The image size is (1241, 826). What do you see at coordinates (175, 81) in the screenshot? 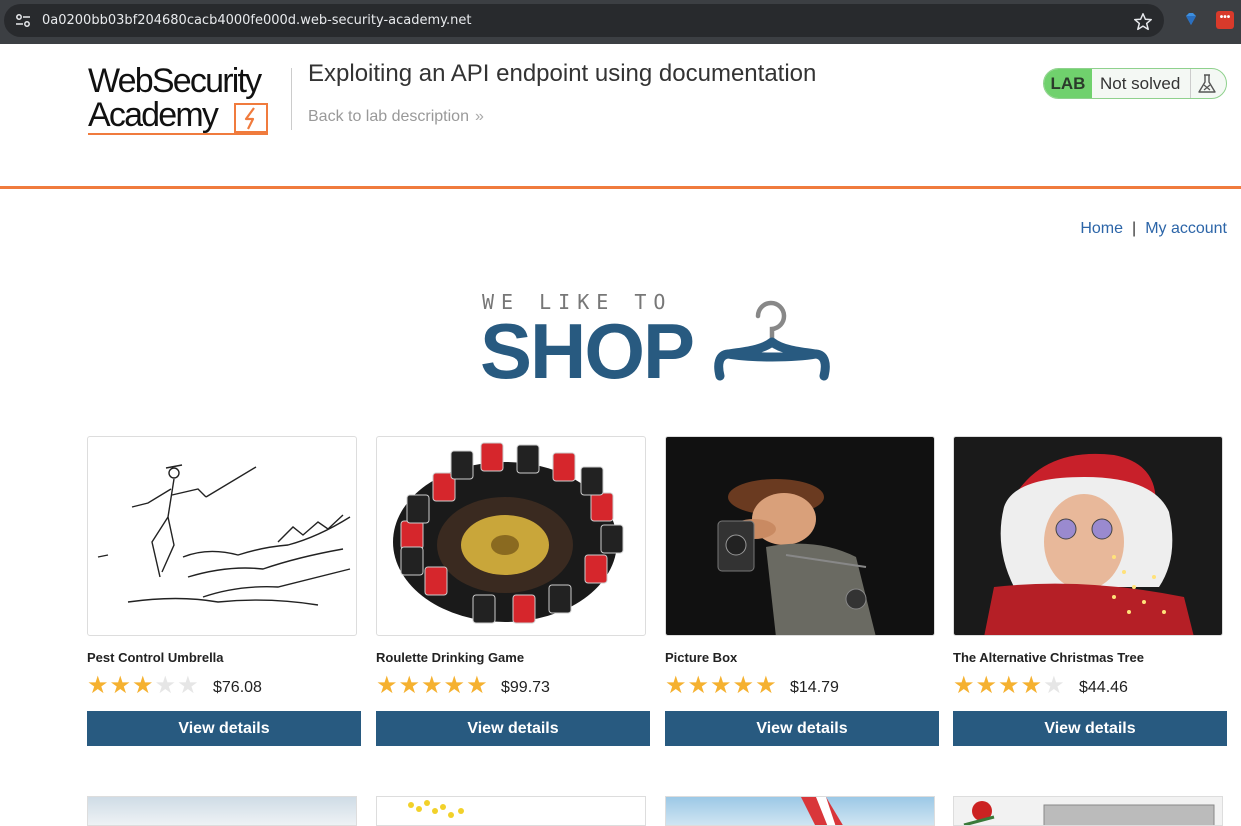
I see `logo-text-line1: WebSecurity` at bounding box center [175, 81].